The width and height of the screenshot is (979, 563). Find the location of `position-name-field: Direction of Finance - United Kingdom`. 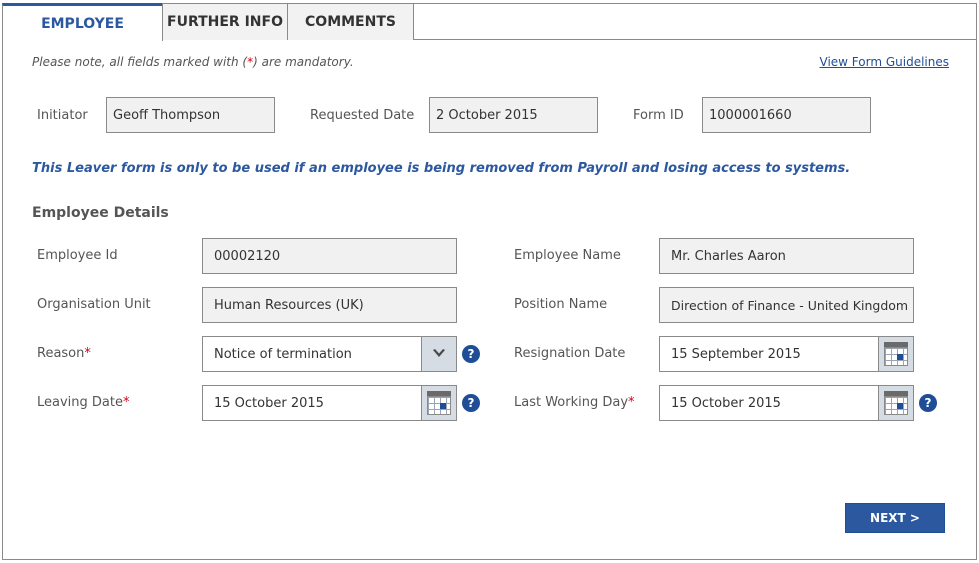

position-name-field: Direction of Finance - United Kingdom is located at coordinates (786, 305).